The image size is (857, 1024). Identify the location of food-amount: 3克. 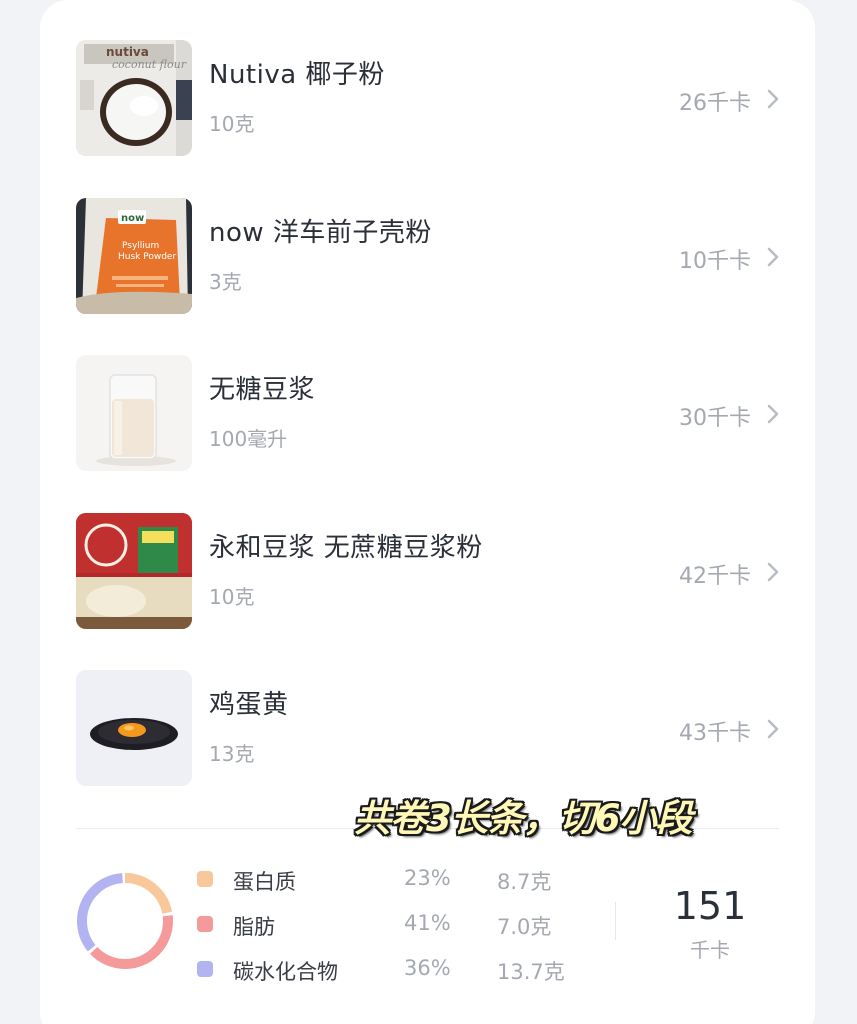
(225, 282).